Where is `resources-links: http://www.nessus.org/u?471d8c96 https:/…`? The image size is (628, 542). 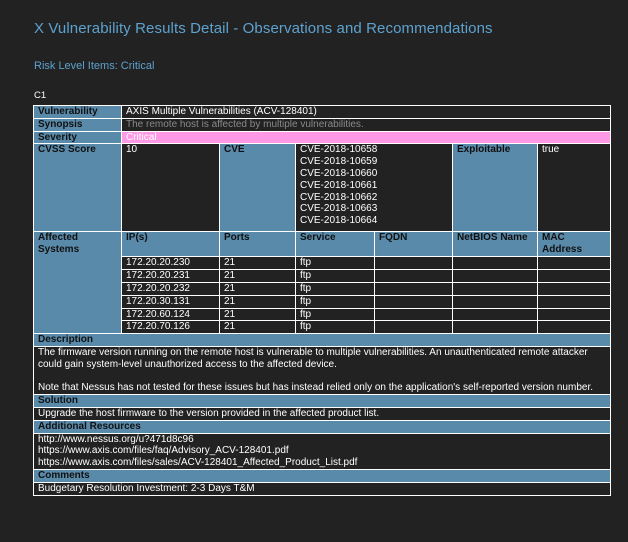 resources-links: http://www.nessus.org/u?471d8c96 https:/… is located at coordinates (322, 451).